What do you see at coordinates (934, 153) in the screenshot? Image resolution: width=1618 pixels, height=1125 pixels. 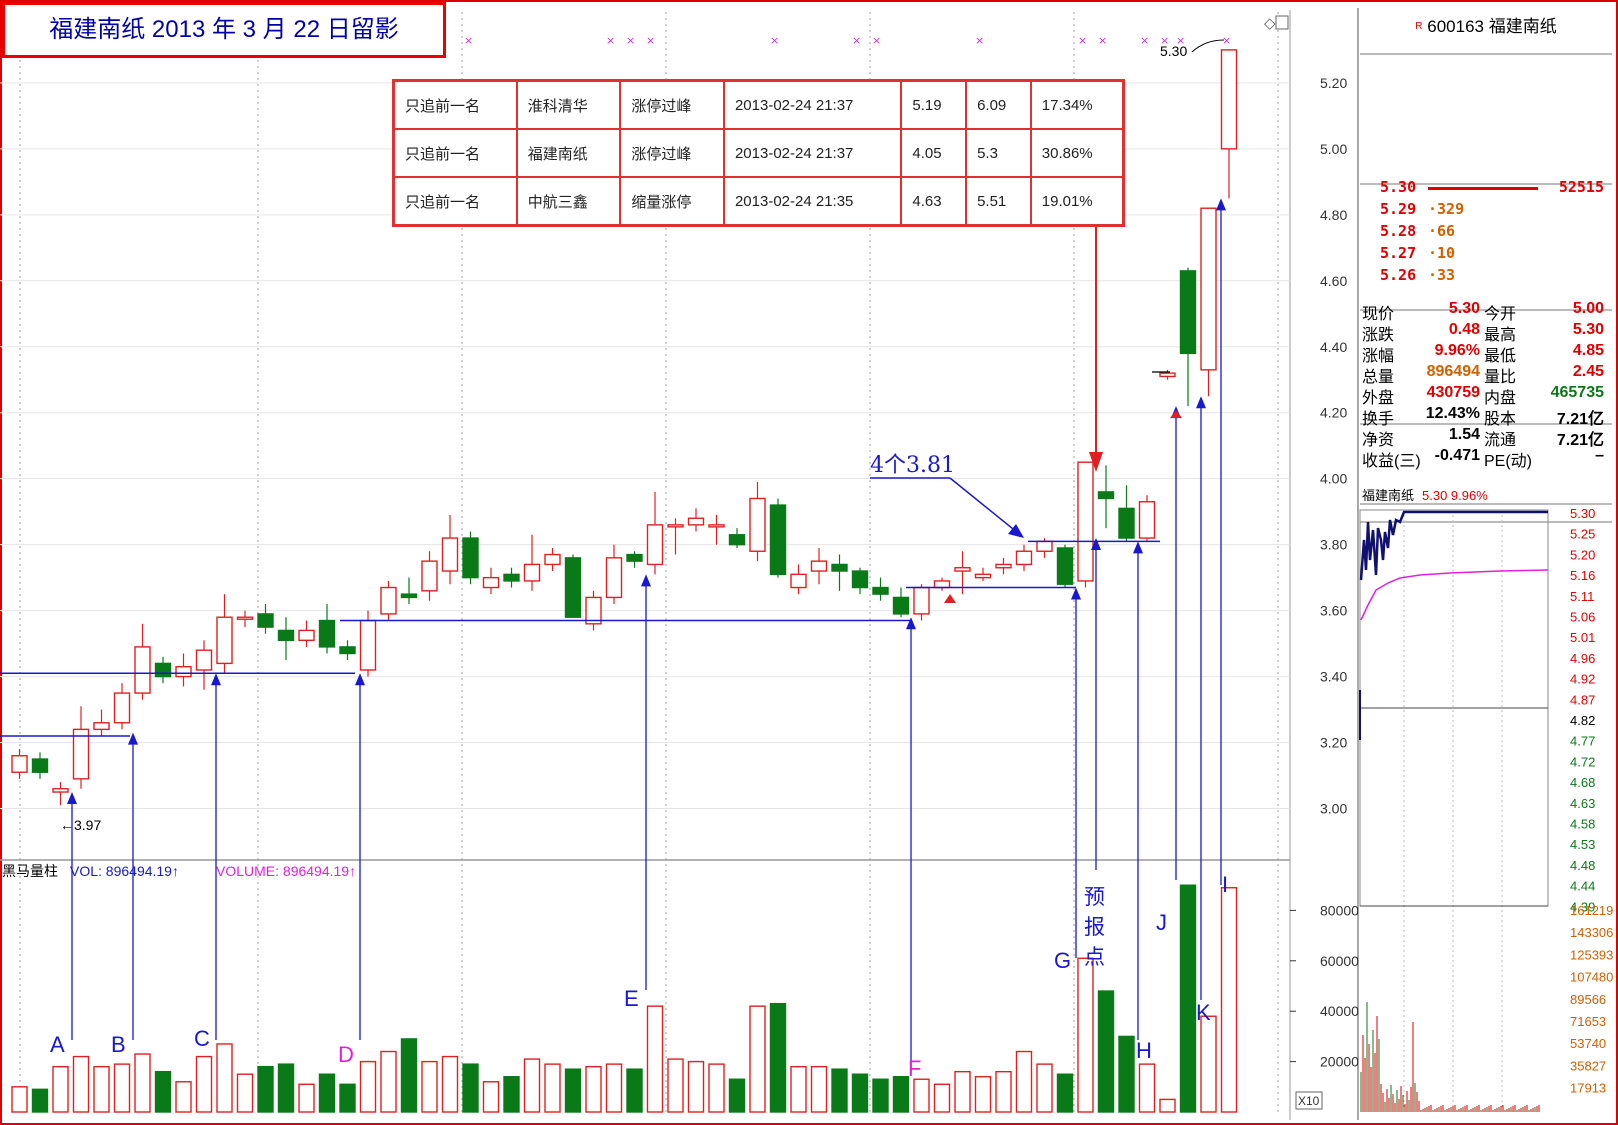 I see `picks-cell: 4.05` at bounding box center [934, 153].